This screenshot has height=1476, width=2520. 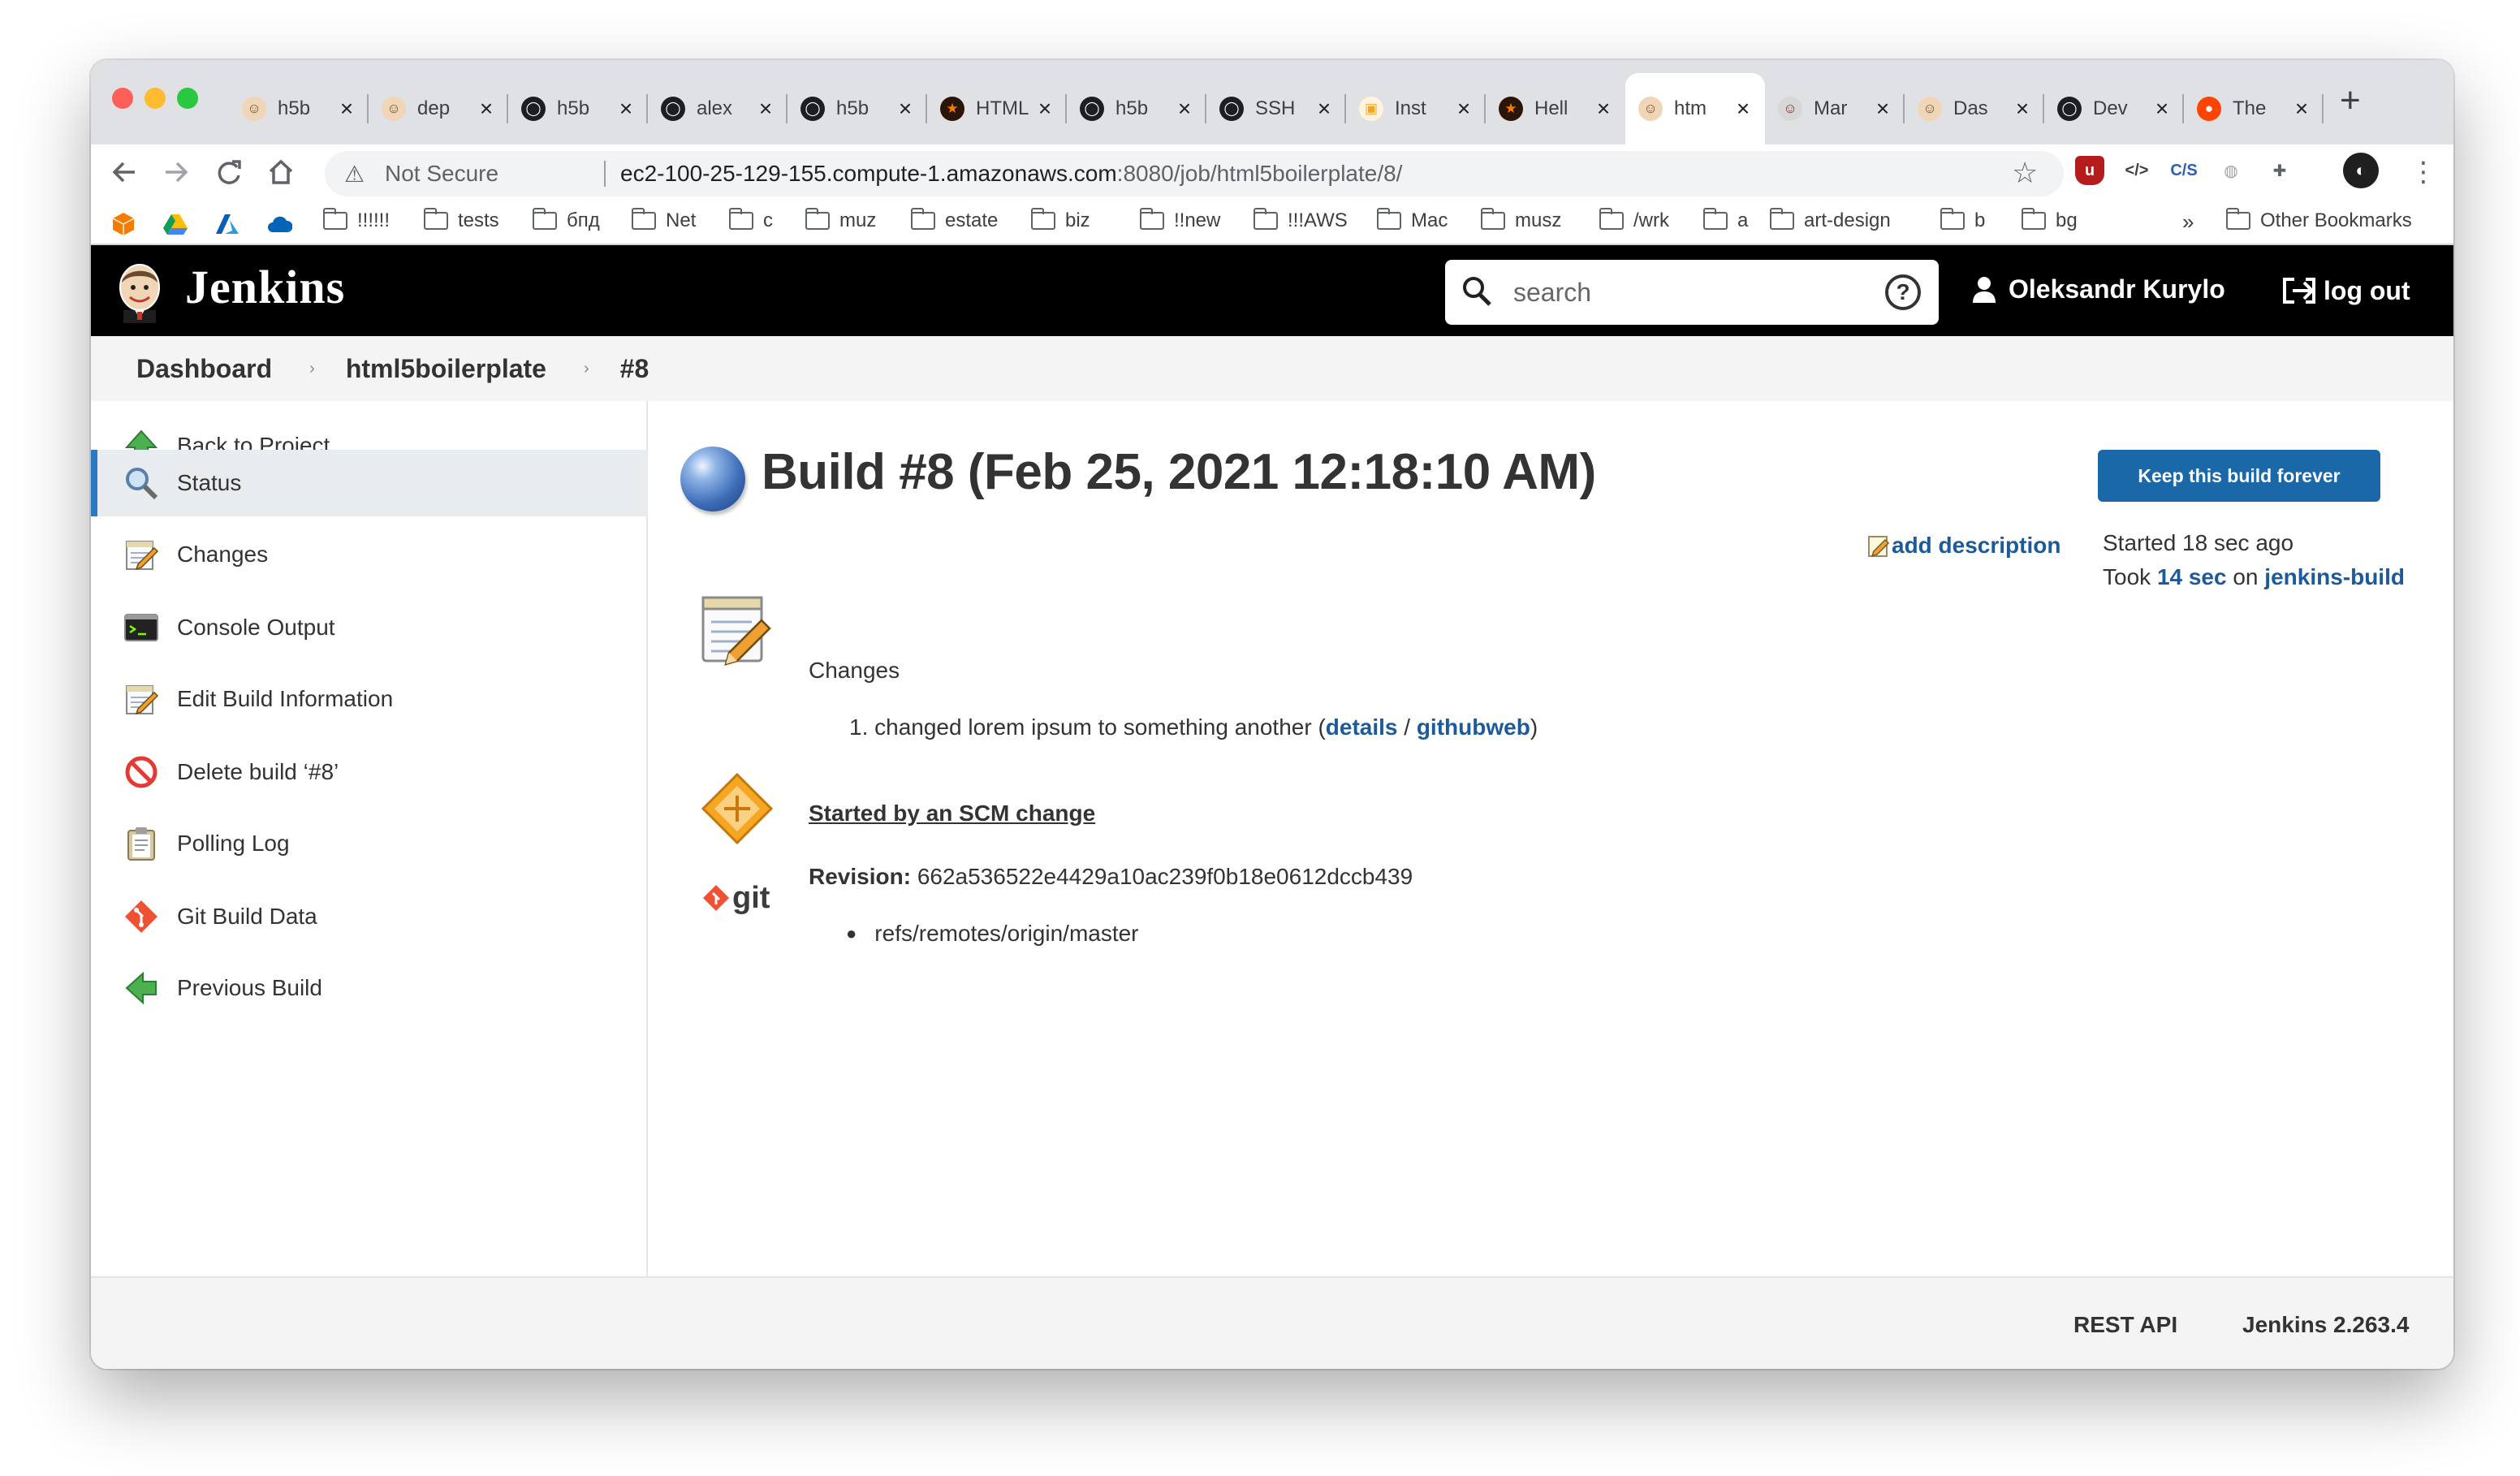 I want to click on browser-tab: ◯ Dev ×, so click(x=2114, y=109).